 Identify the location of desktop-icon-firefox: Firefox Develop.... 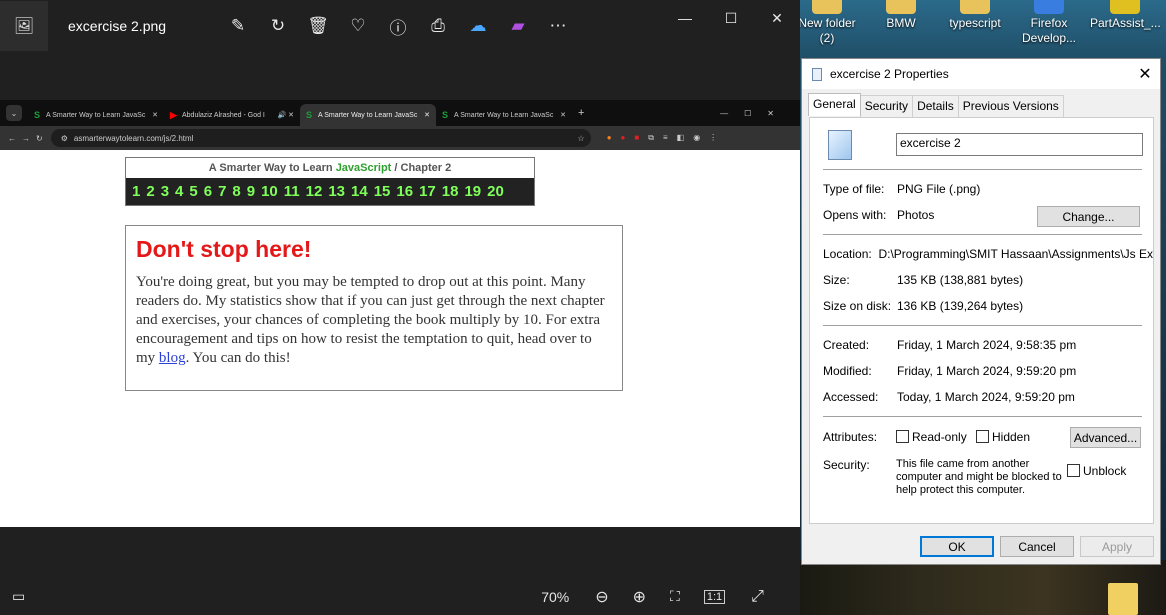
(1049, 23).